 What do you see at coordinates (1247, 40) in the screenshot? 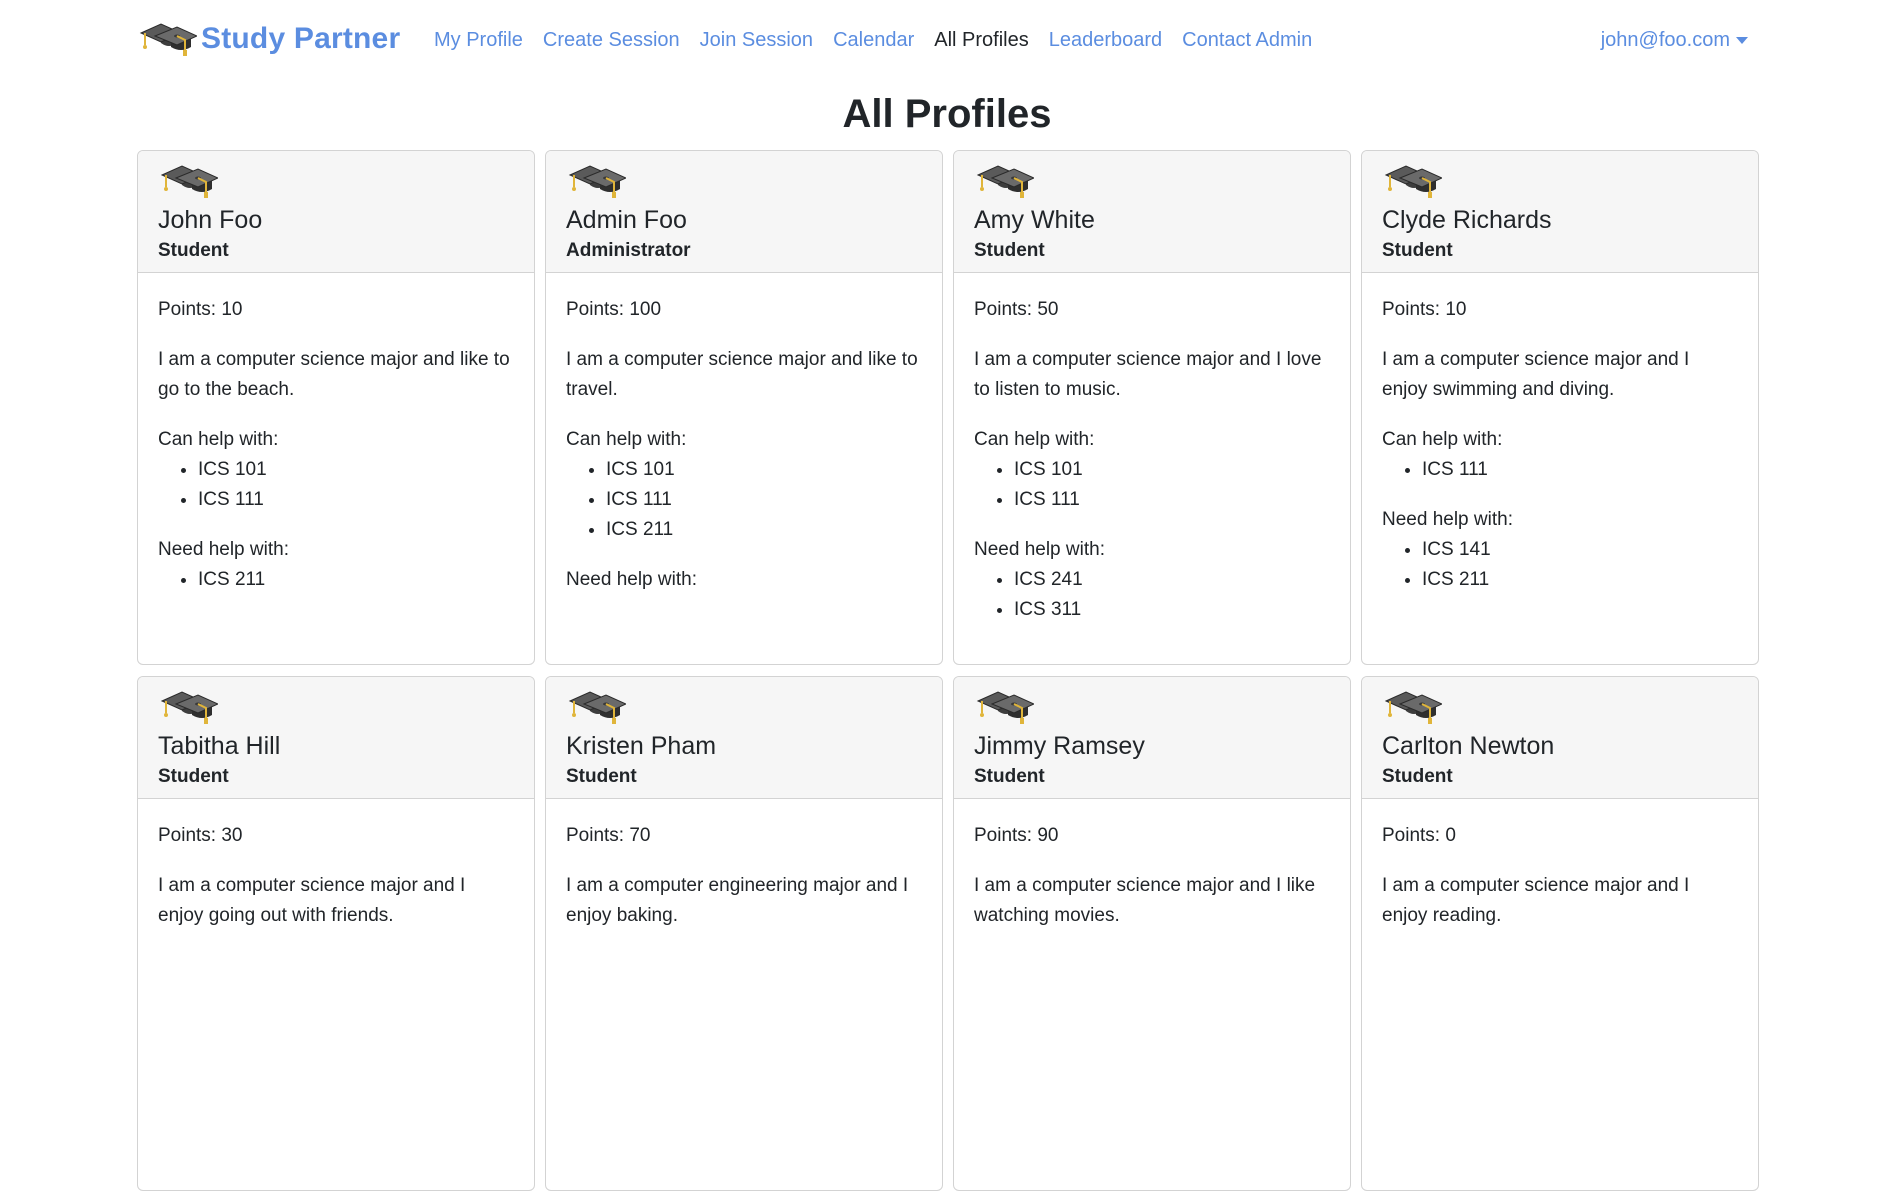
I see `nav-contact-admin: Contact Admin` at bounding box center [1247, 40].